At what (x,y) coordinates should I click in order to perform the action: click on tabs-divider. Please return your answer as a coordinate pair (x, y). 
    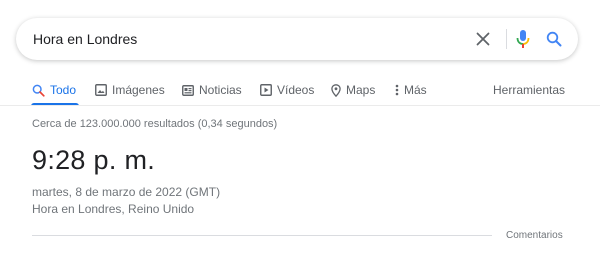
    Looking at the image, I should click on (300, 105).